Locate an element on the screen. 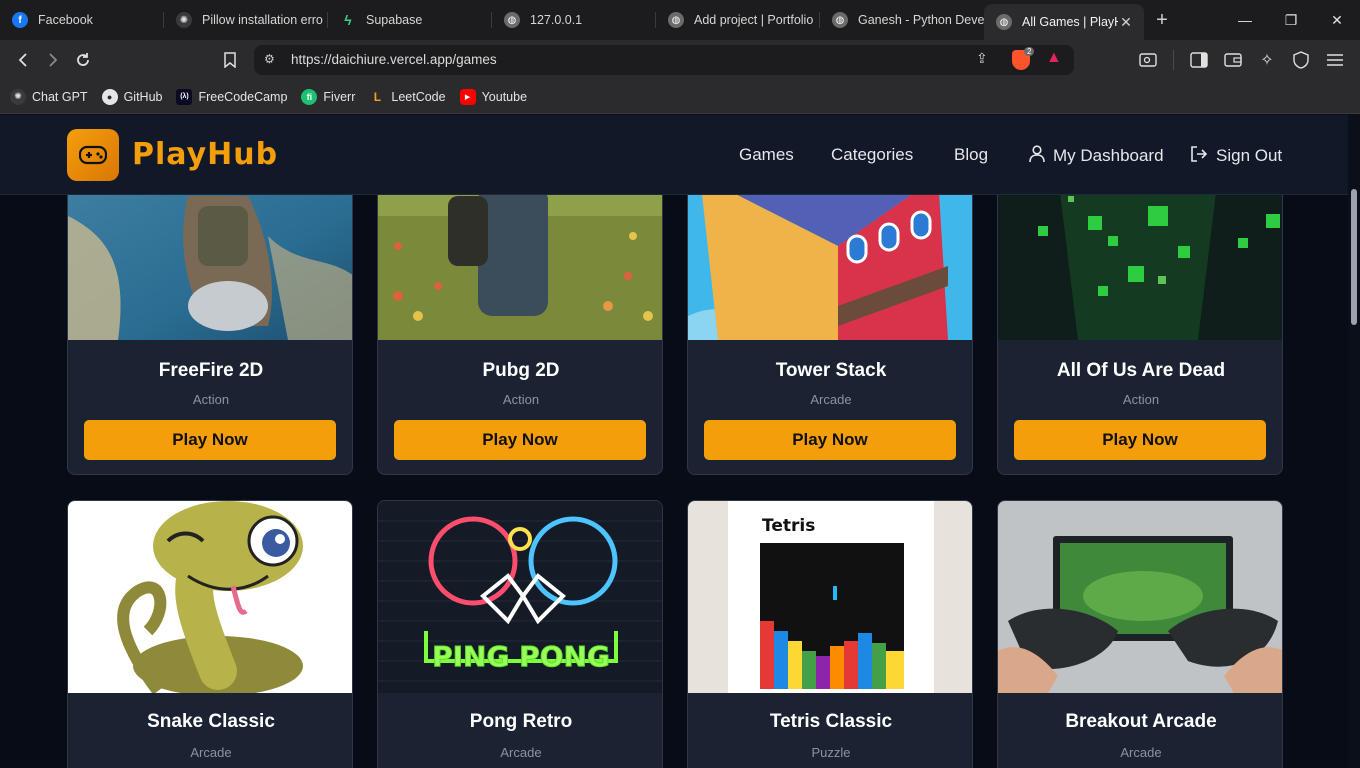 This screenshot has width=1360, height=768. gamepad-icon is located at coordinates (93, 155).